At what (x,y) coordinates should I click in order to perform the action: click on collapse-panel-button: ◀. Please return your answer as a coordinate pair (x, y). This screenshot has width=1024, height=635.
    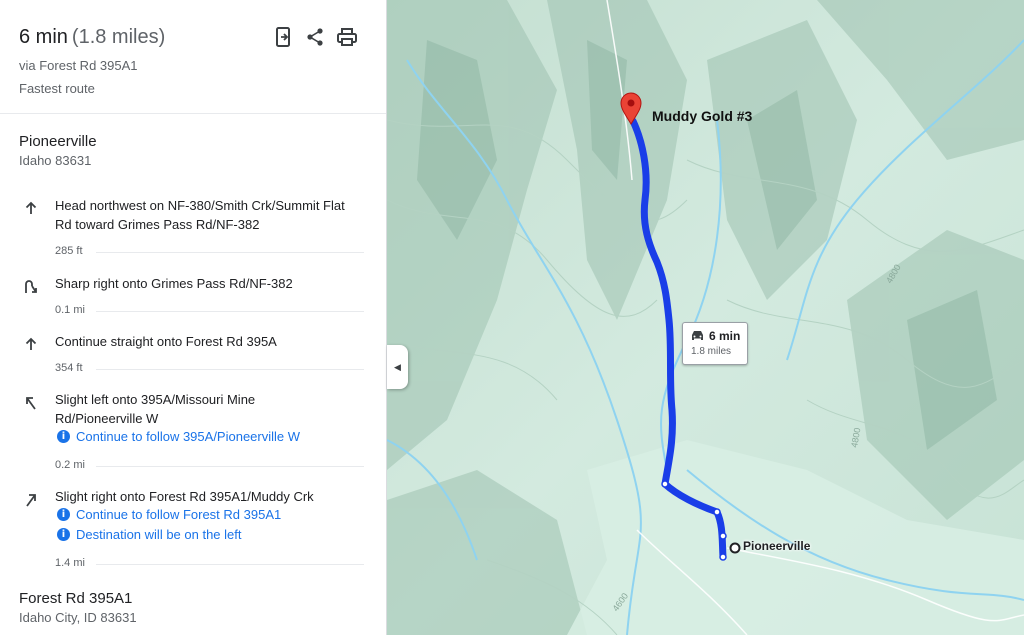
    Looking at the image, I should click on (397, 367).